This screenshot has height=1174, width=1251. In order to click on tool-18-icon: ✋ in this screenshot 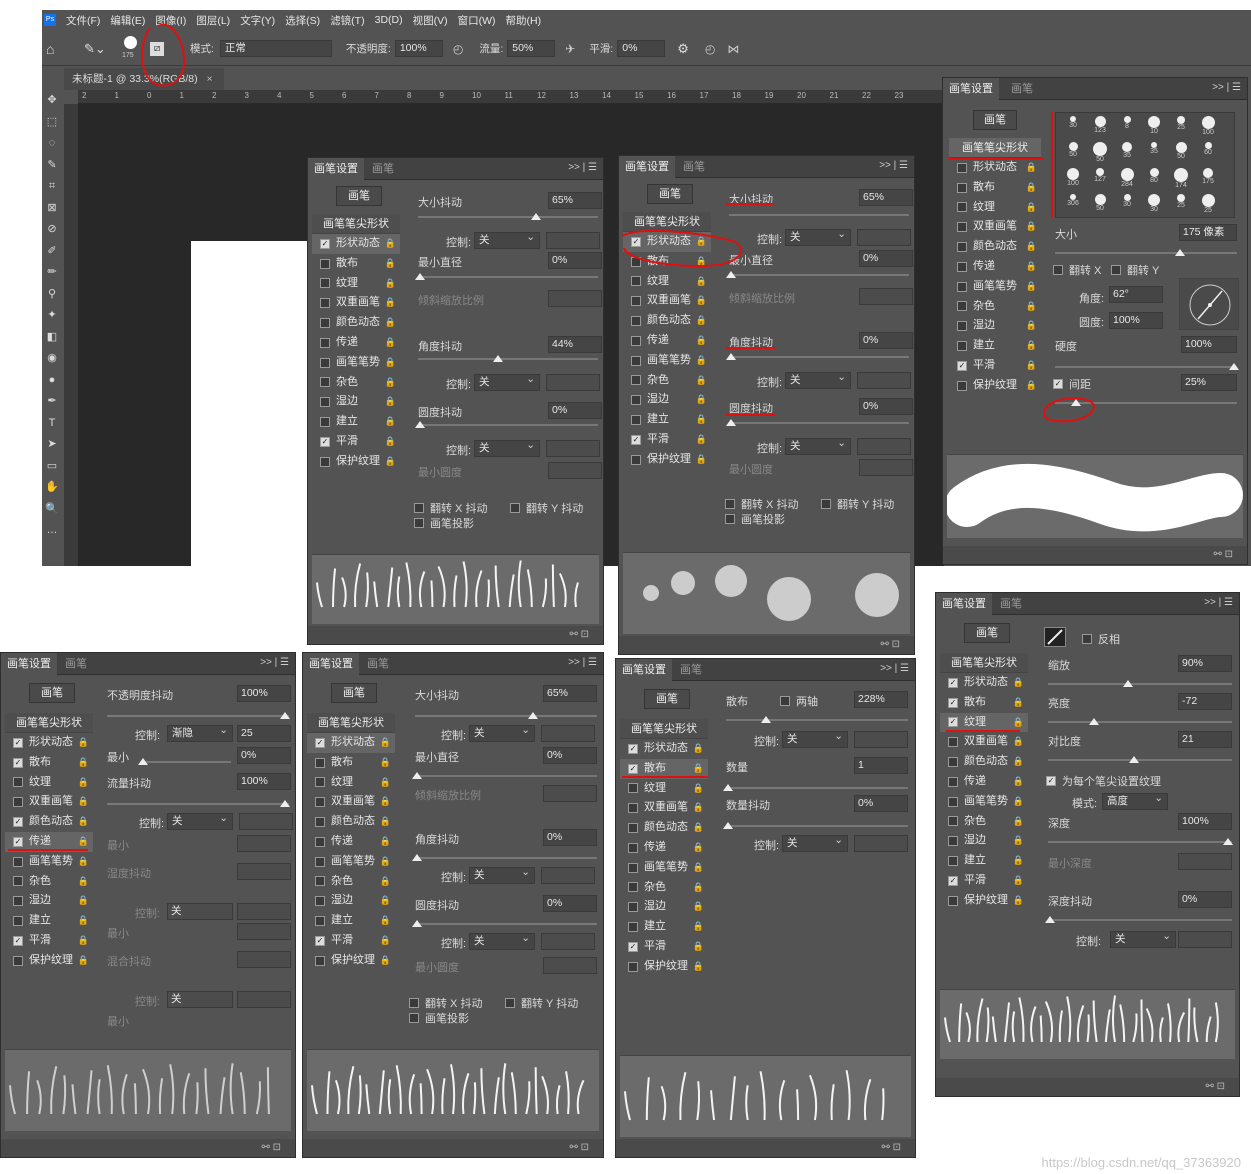, I will do `click(52, 488)`.